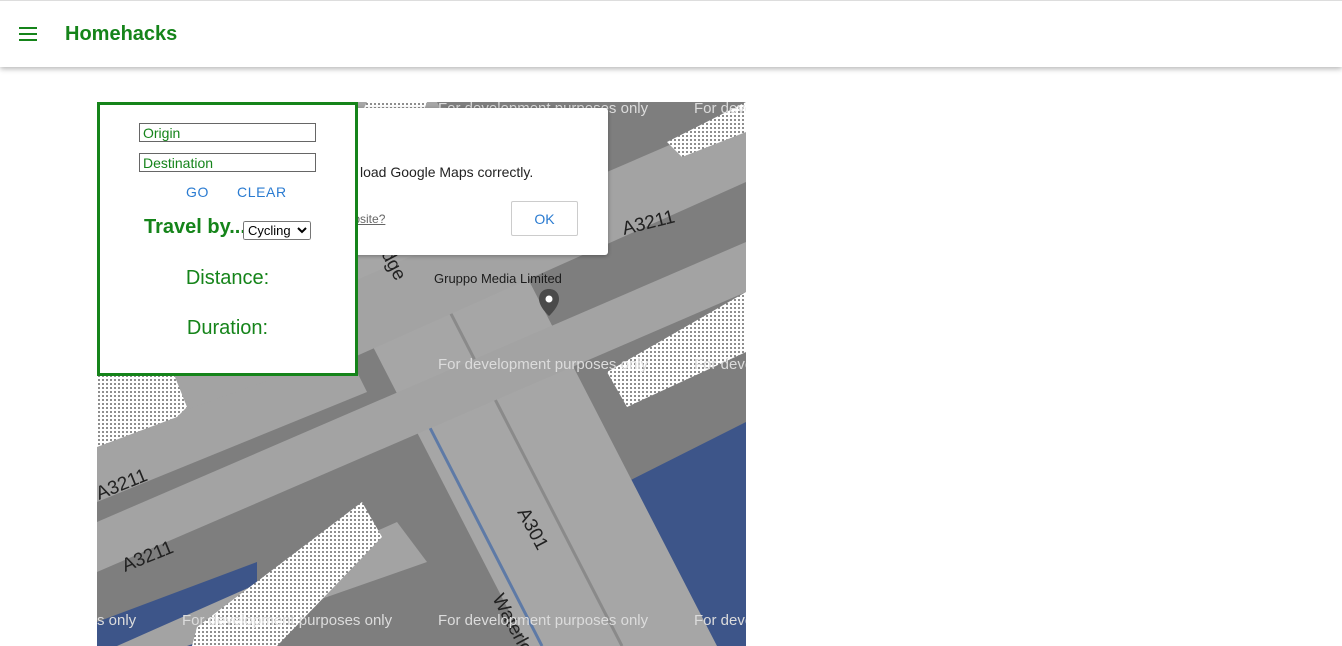 The width and height of the screenshot is (1342, 646). I want to click on dialog-message: load Google Maps correctly., so click(447, 172).